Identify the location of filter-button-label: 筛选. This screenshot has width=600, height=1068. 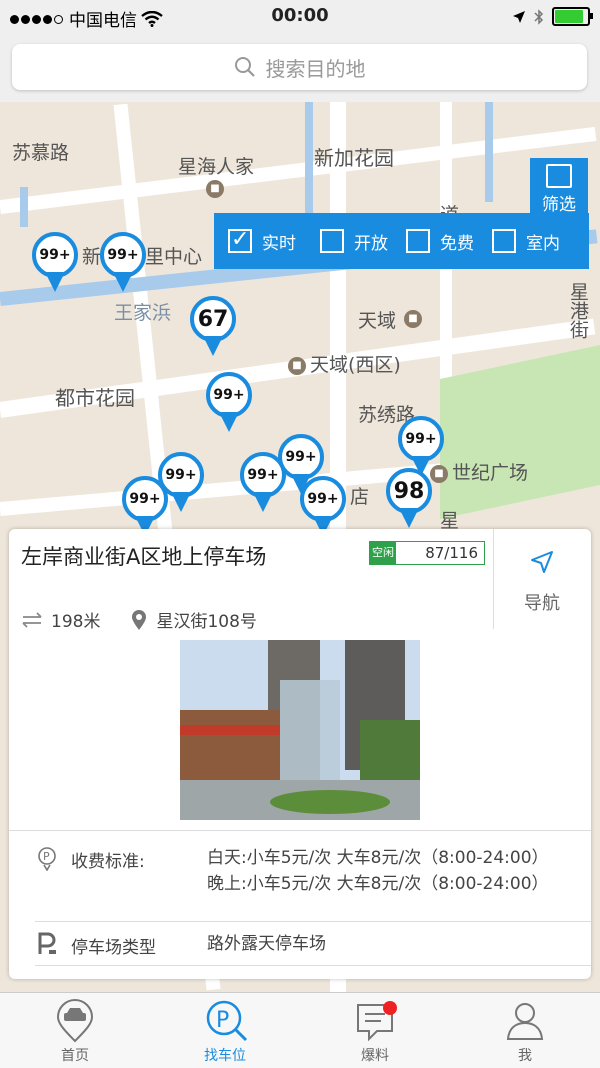
(559, 205).